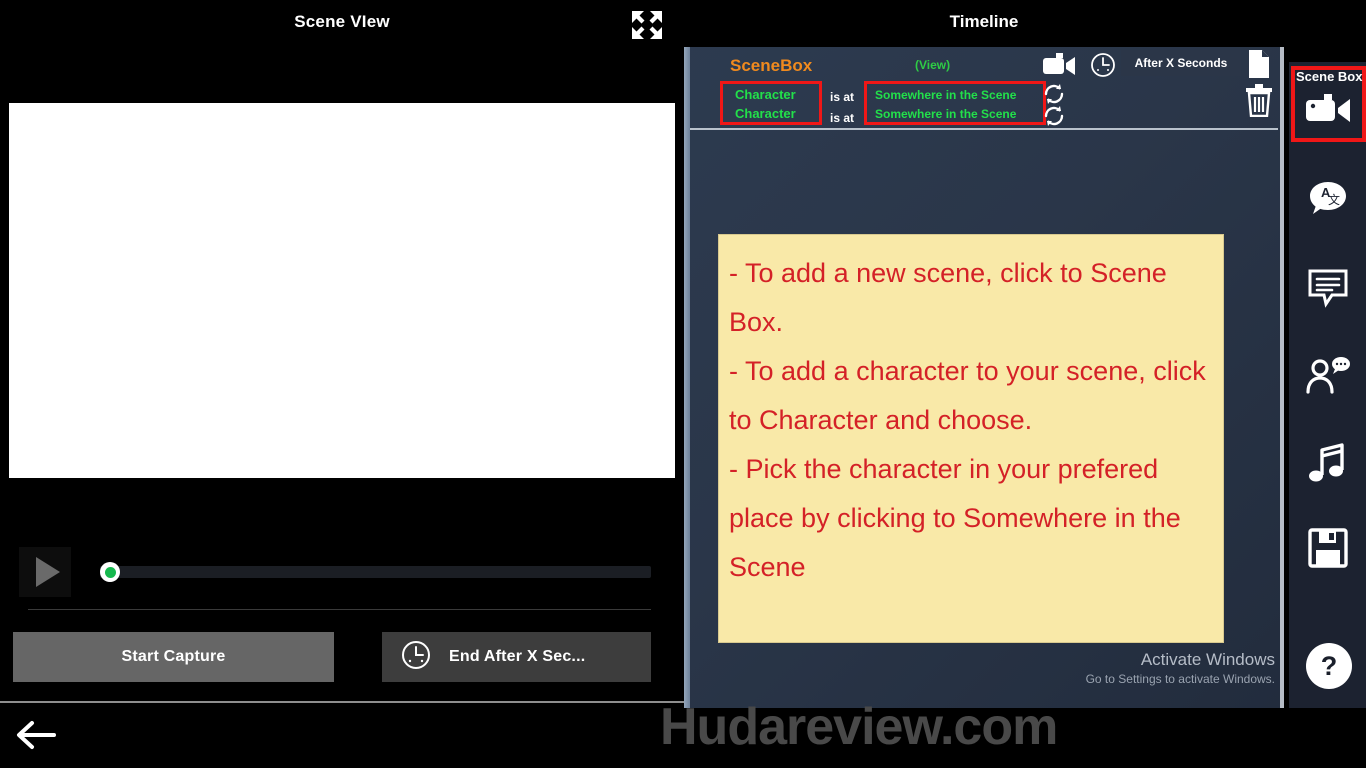 The height and width of the screenshot is (768, 1366). Describe the element at coordinates (342, 702) in the screenshot. I see `footer-divider` at that location.